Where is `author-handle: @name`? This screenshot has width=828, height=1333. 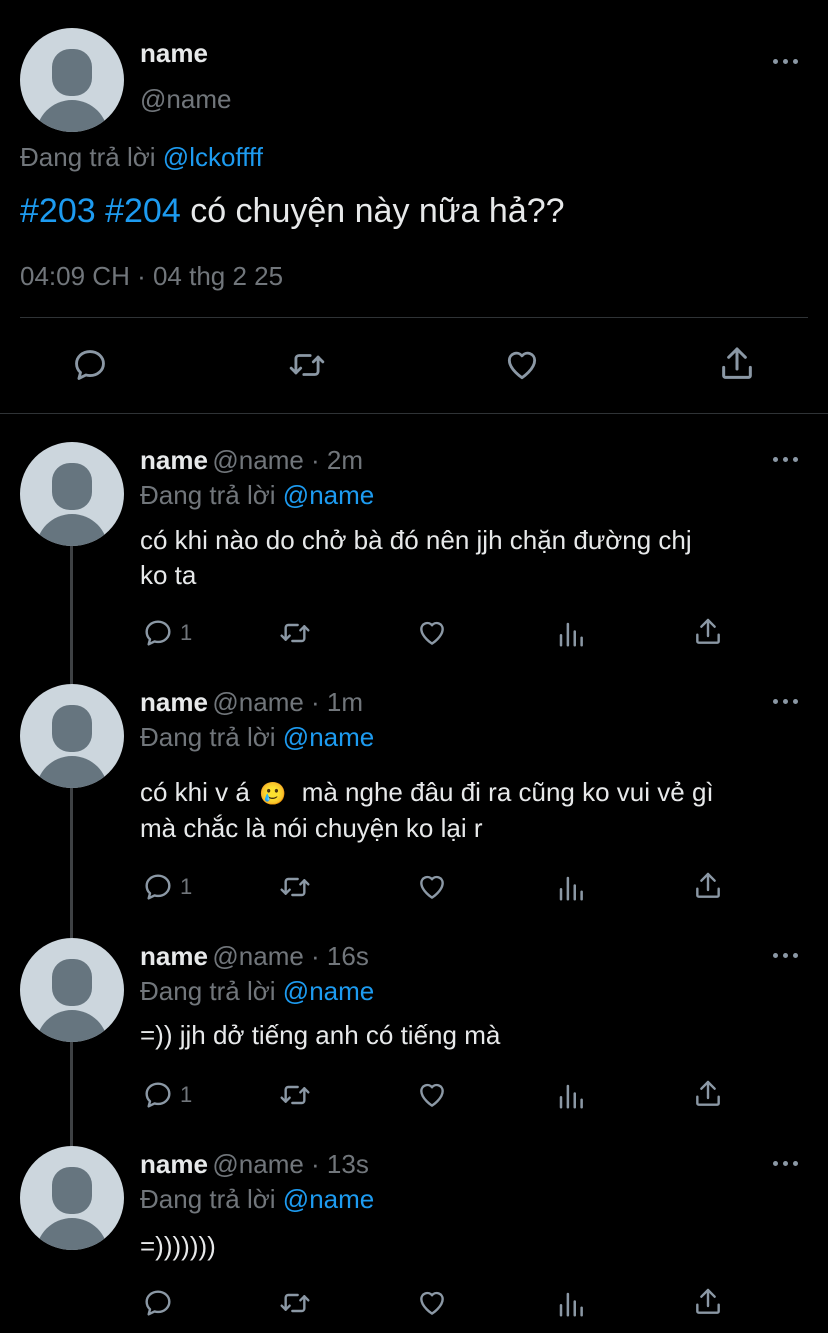
author-handle: @name is located at coordinates (185, 99).